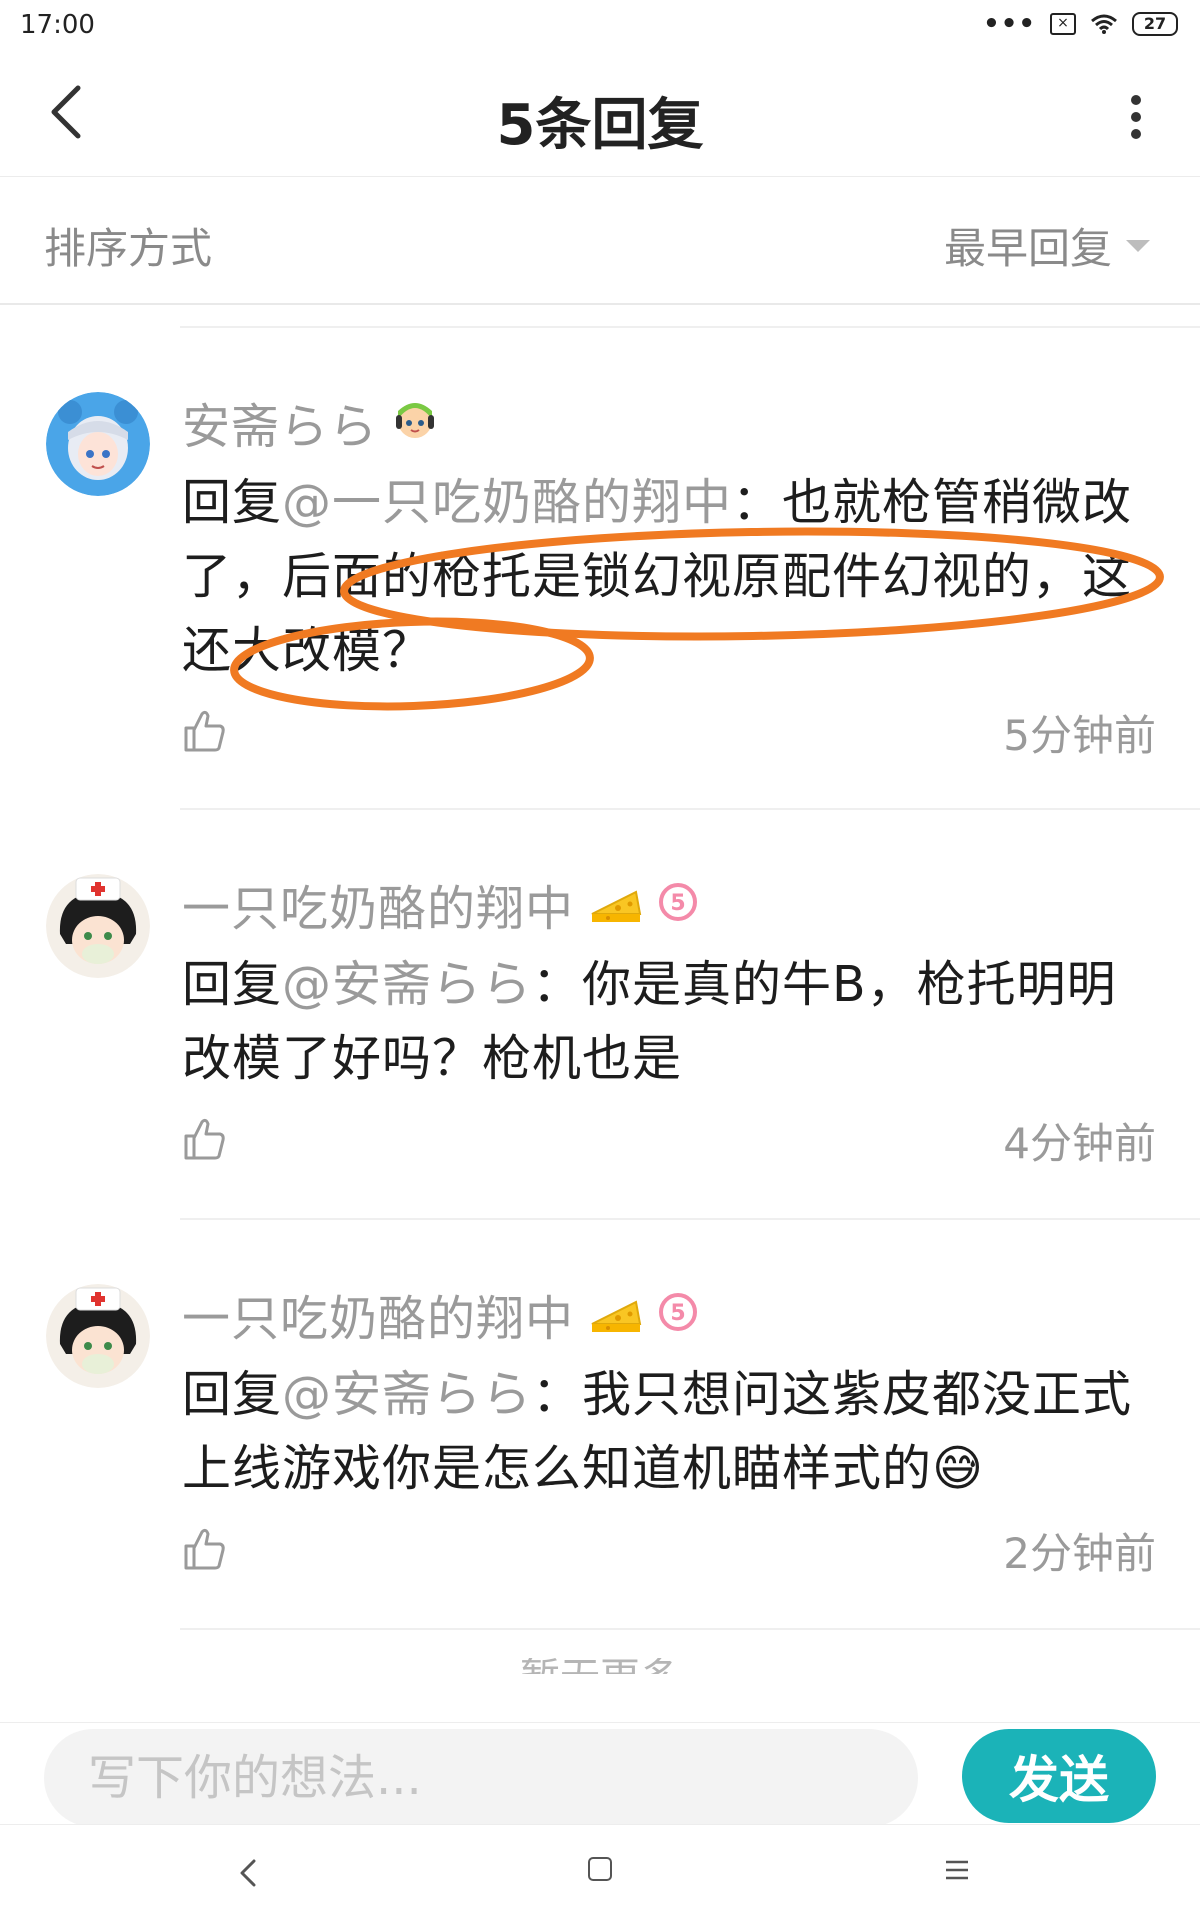 Image resolution: width=1200 pixels, height=1921 pixels. Describe the element at coordinates (481, 1778) in the screenshot. I see `comment-input` at that location.